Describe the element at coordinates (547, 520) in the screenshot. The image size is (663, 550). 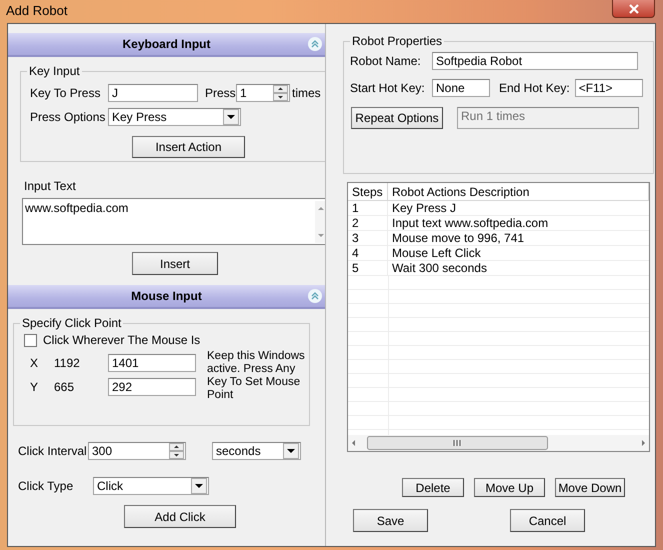
I see `cancel-button: Cancel` at that location.